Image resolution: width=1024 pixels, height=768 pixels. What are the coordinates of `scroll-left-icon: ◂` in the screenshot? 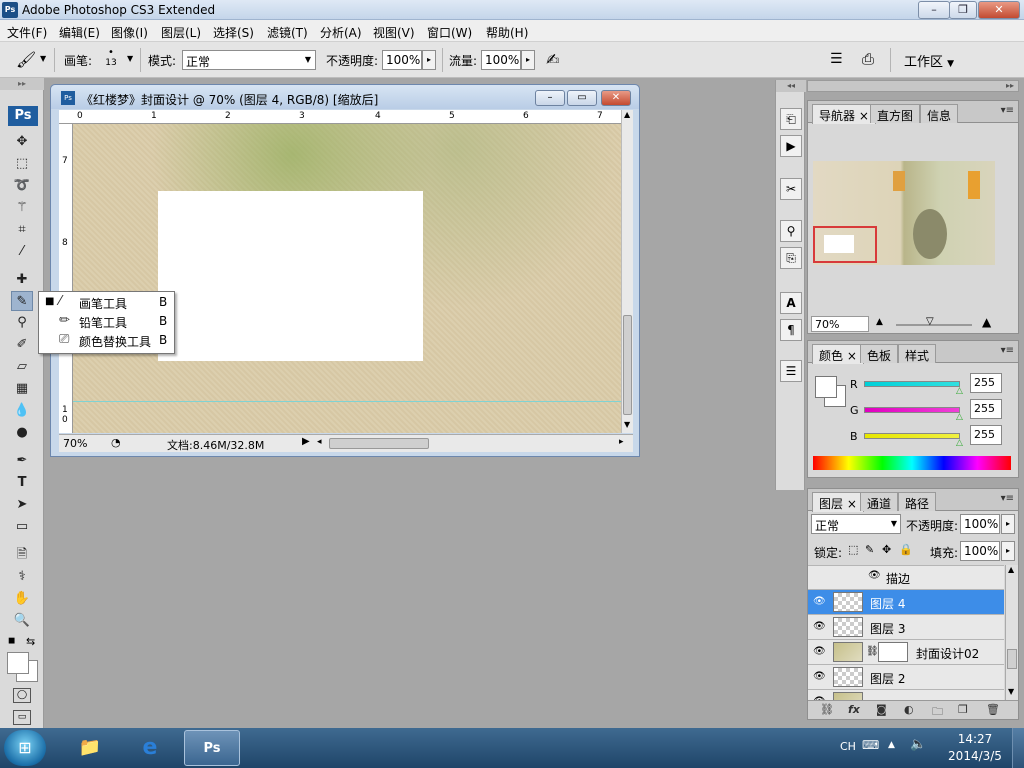 It's located at (319, 442).